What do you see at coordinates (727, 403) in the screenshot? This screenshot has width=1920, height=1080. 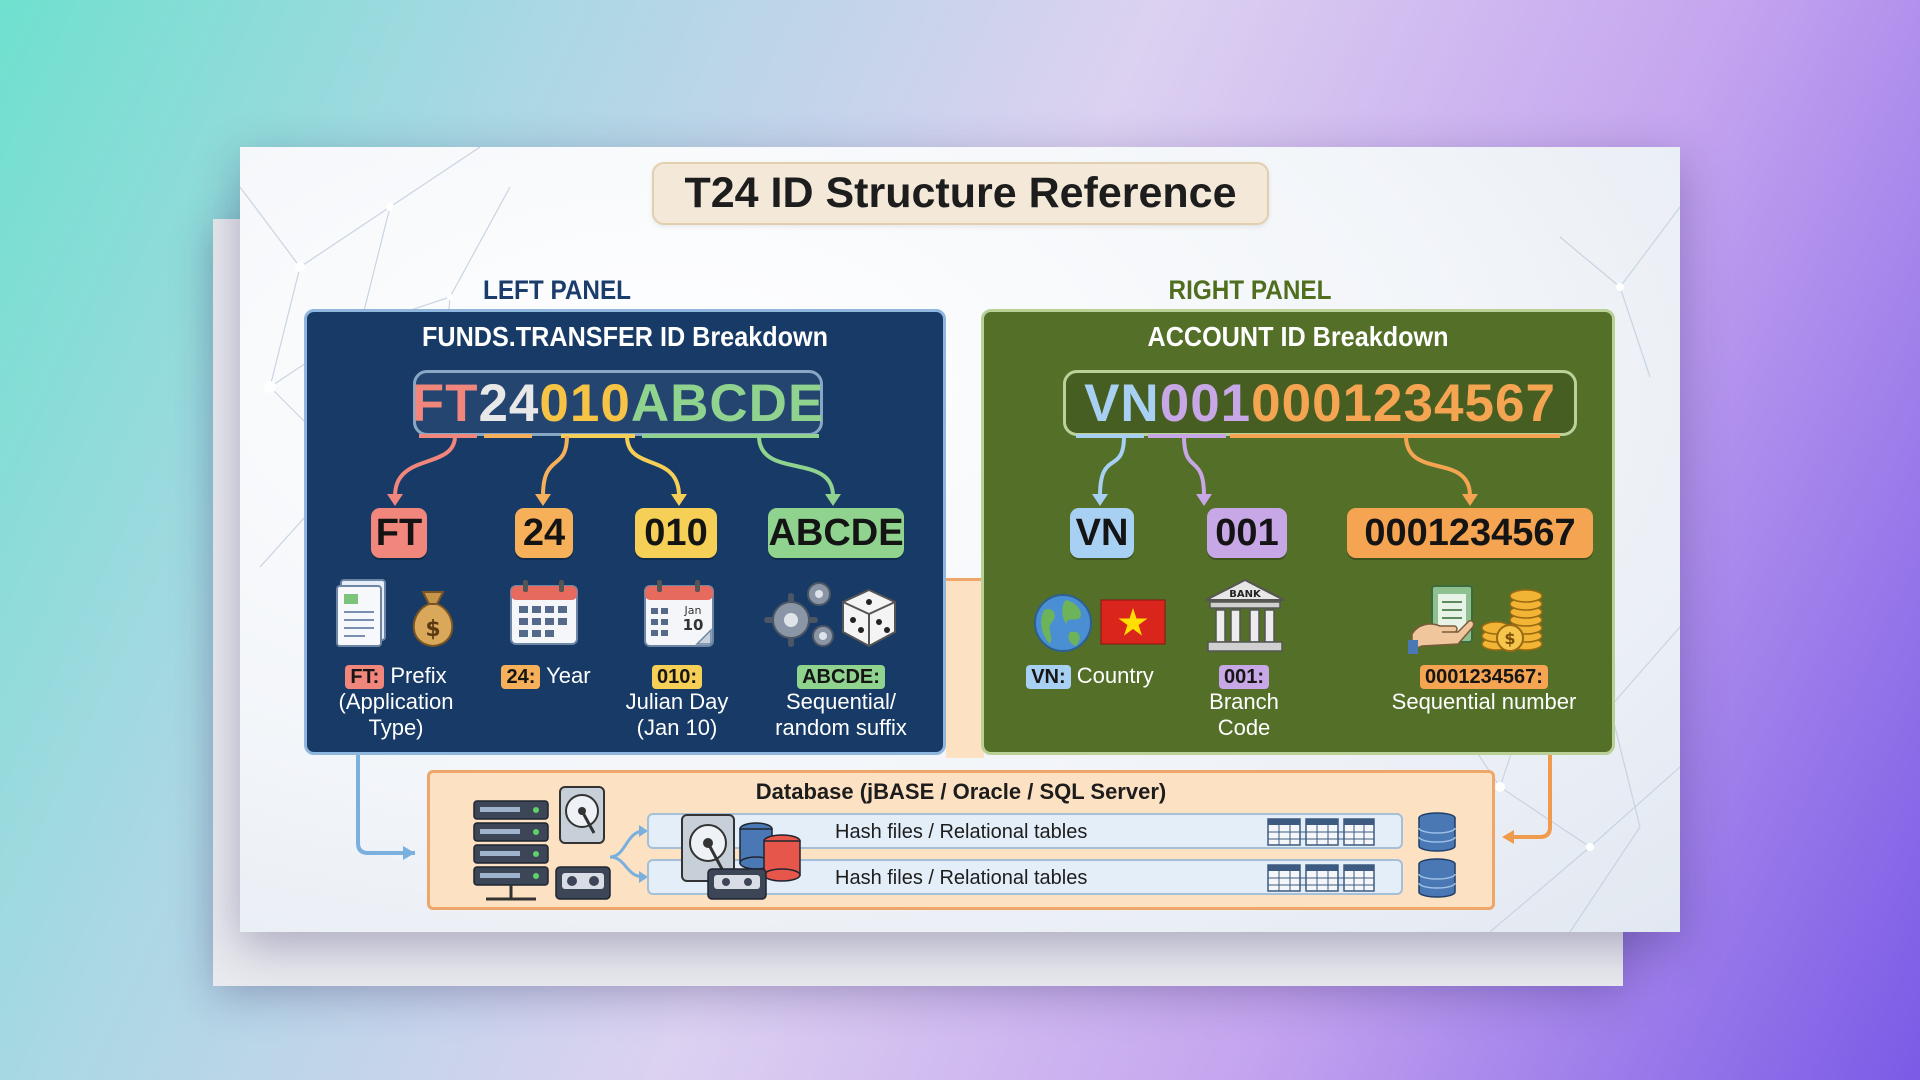 I see `id-segment-suffix: ABCDE` at bounding box center [727, 403].